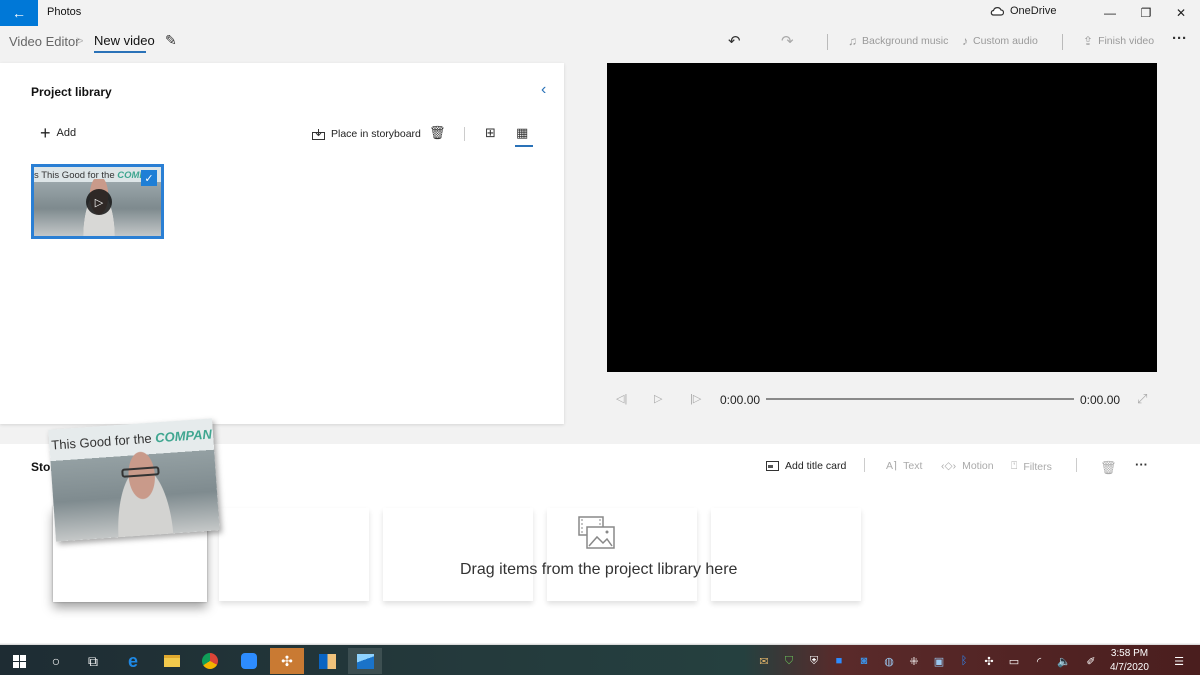 The image size is (1200, 675). What do you see at coordinates (1126, 41) in the screenshot?
I see `finish-video-label: Finish video` at bounding box center [1126, 41].